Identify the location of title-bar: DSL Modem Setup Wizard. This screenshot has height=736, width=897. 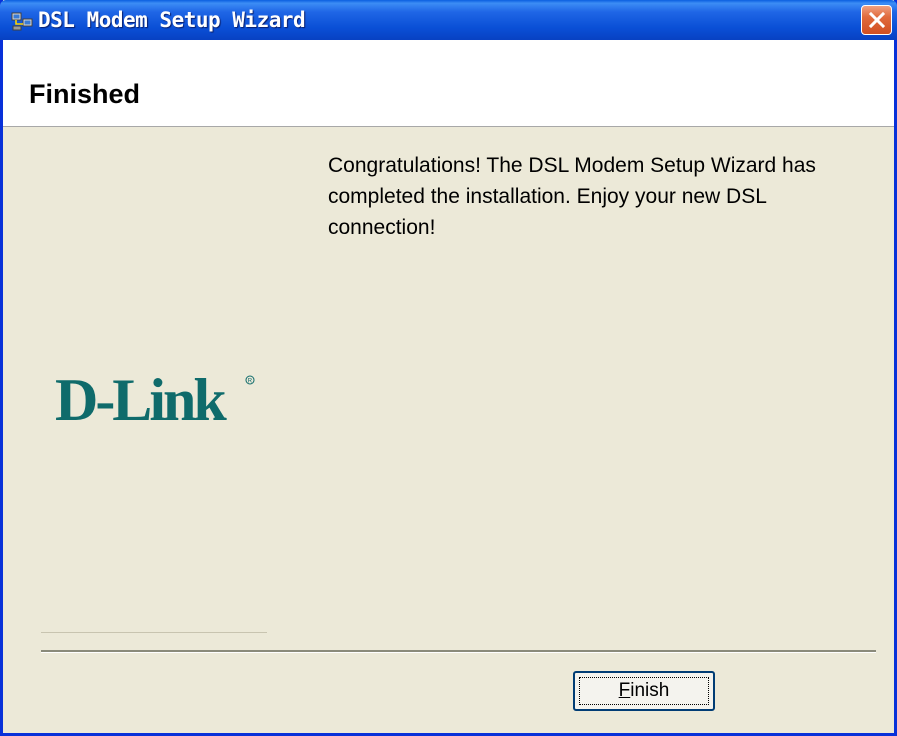
(448, 20).